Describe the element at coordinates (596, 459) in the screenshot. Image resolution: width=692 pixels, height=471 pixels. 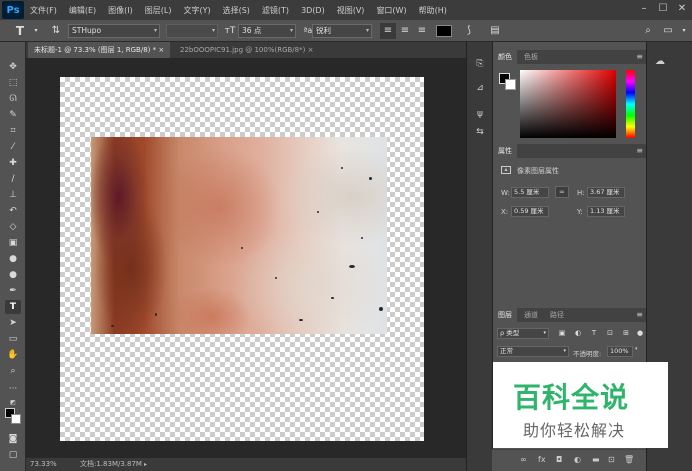
I see `new-group-icon: ▬` at that location.